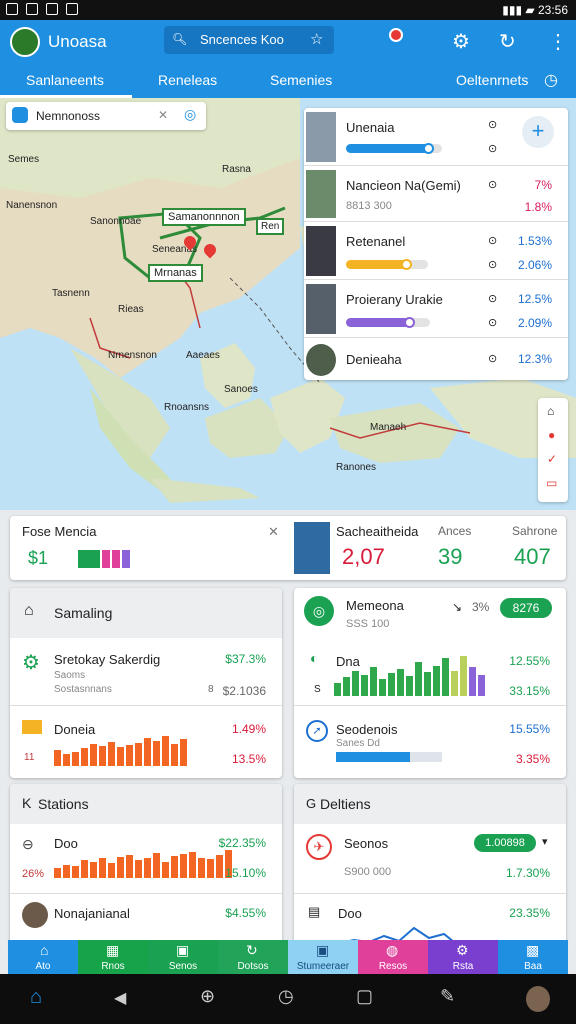 The width and height of the screenshot is (576, 1024). What do you see at coordinates (248, 759) in the screenshot?
I see `row-value-2: 13.5%` at bounding box center [248, 759].